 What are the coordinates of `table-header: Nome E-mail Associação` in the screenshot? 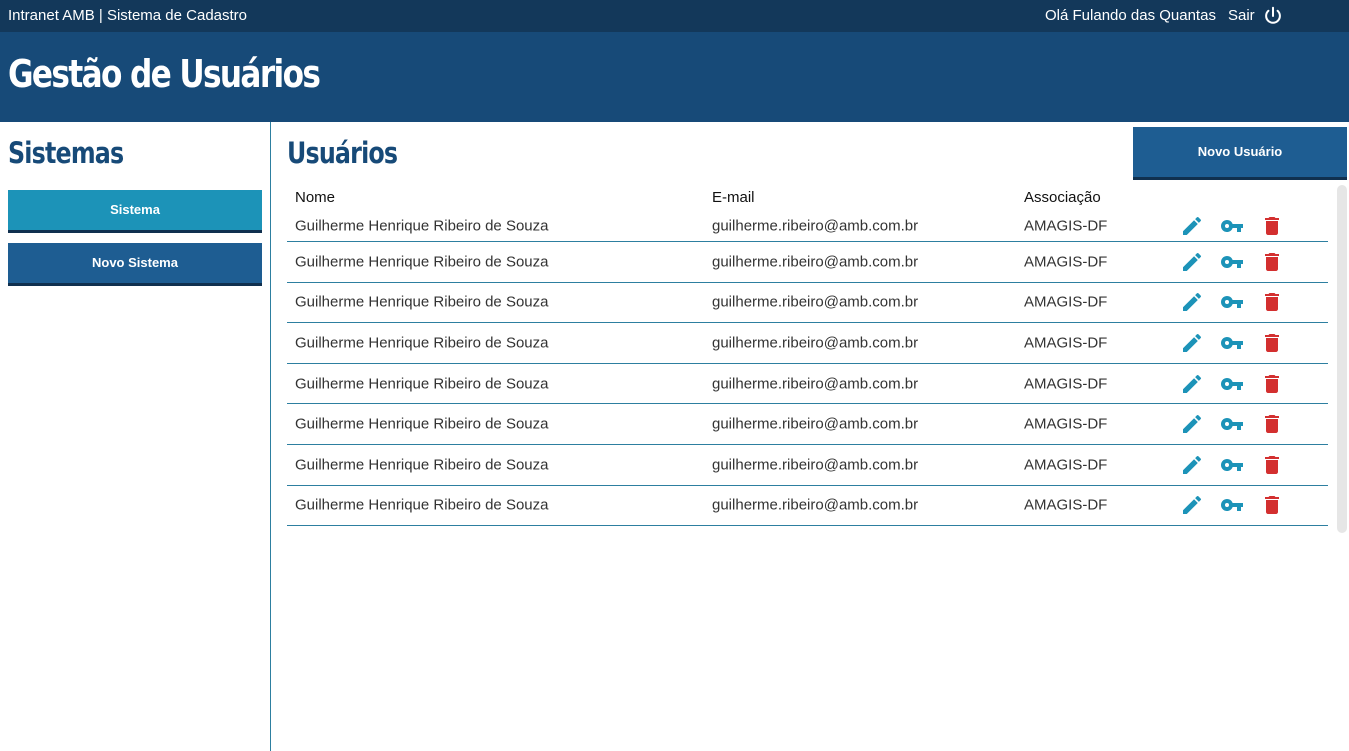 It's located at (807, 196).